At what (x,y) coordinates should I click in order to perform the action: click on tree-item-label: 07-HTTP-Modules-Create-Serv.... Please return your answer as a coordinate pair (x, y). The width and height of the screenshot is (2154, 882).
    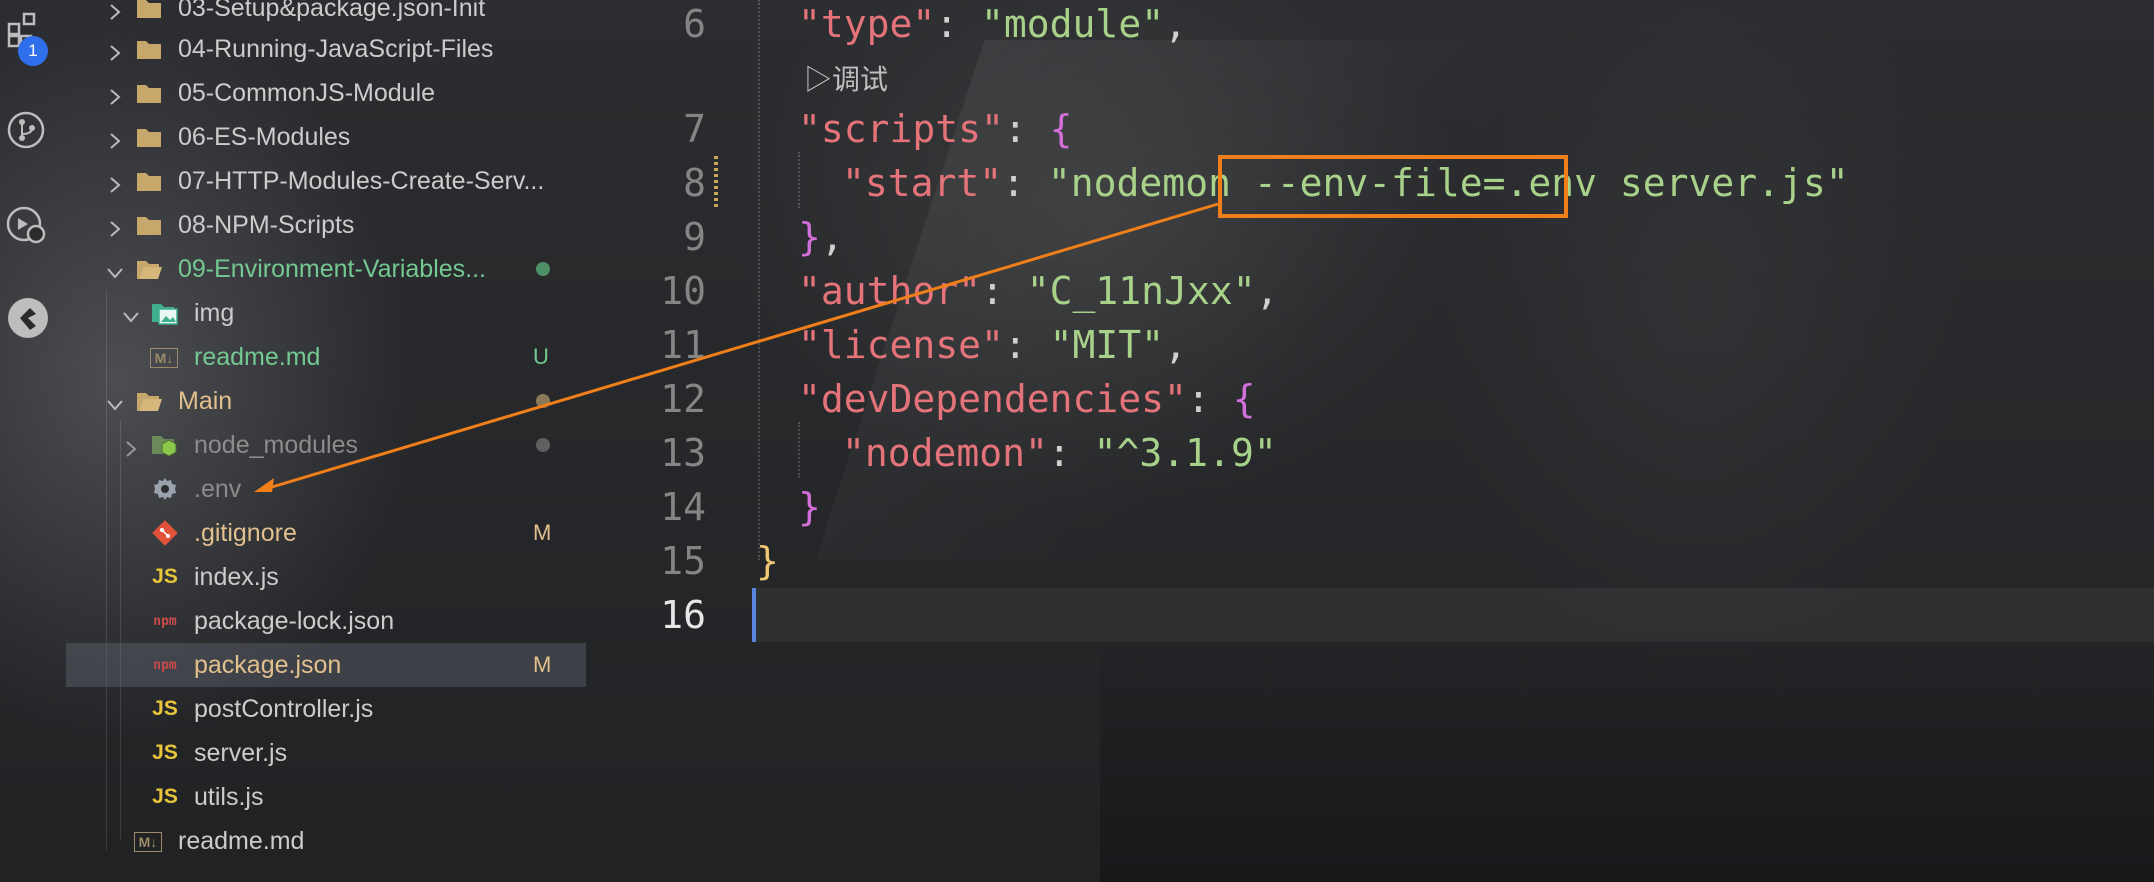
    Looking at the image, I should click on (361, 180).